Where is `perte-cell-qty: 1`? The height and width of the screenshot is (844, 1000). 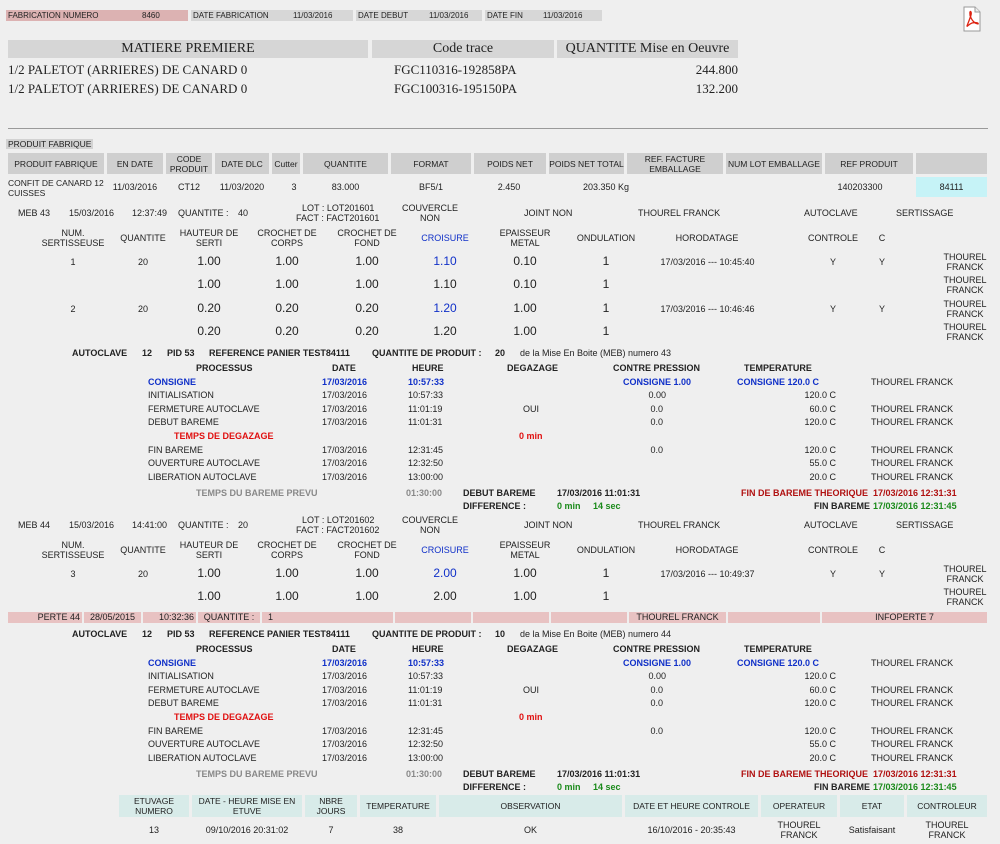
perte-cell-qty: 1 is located at coordinates (327, 617).